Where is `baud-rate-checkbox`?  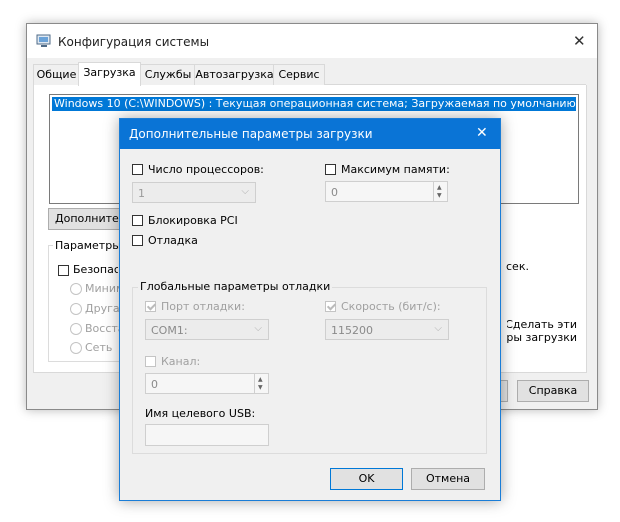 baud-rate-checkbox is located at coordinates (330, 306).